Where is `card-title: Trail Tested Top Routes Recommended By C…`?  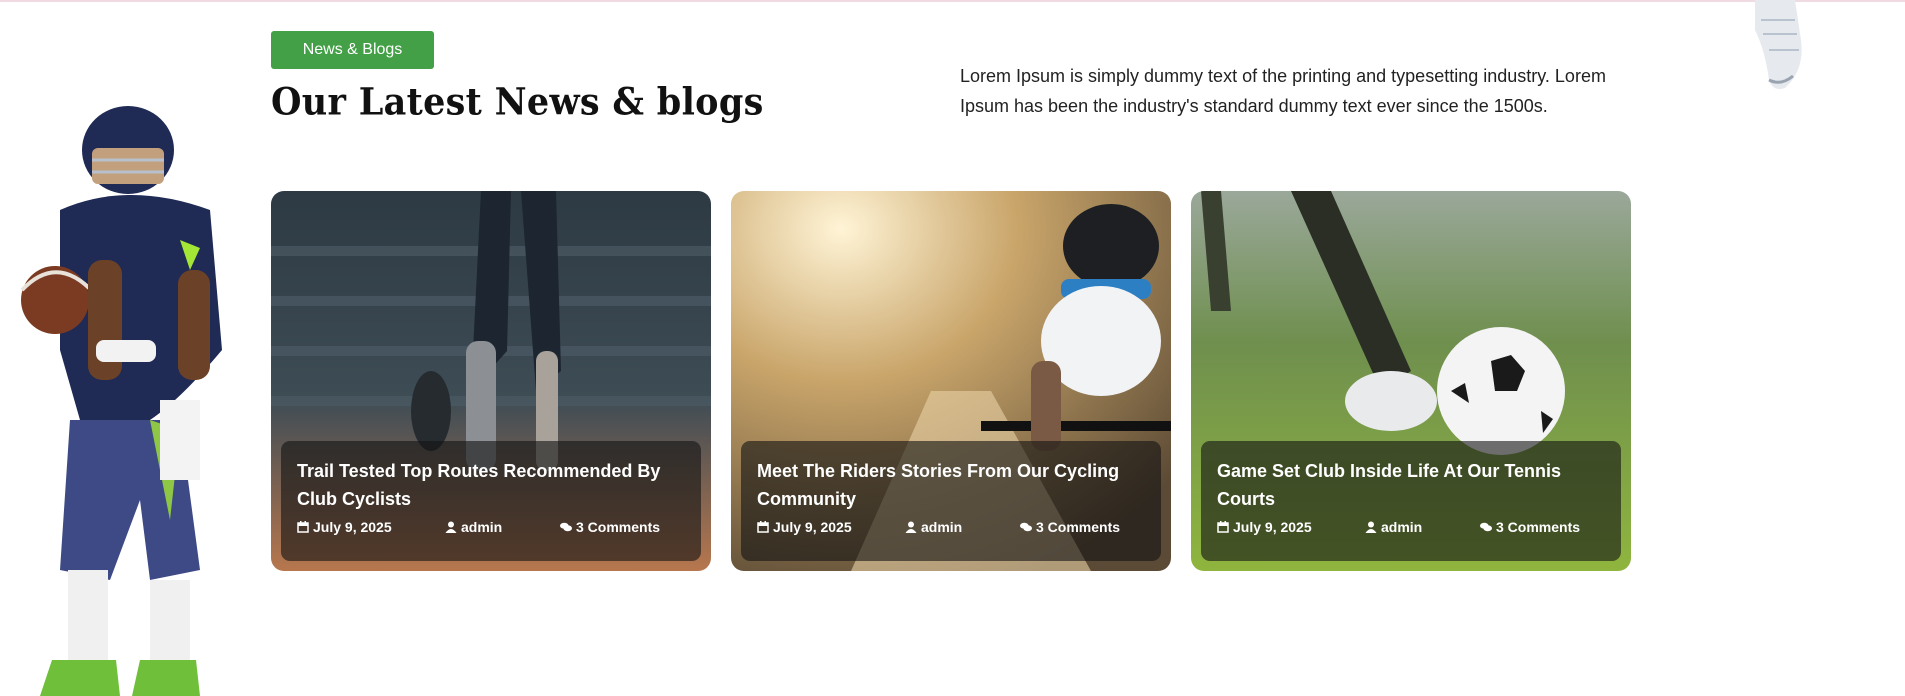
card-title: Trail Tested Top Routes Recommended By C… is located at coordinates (491, 485).